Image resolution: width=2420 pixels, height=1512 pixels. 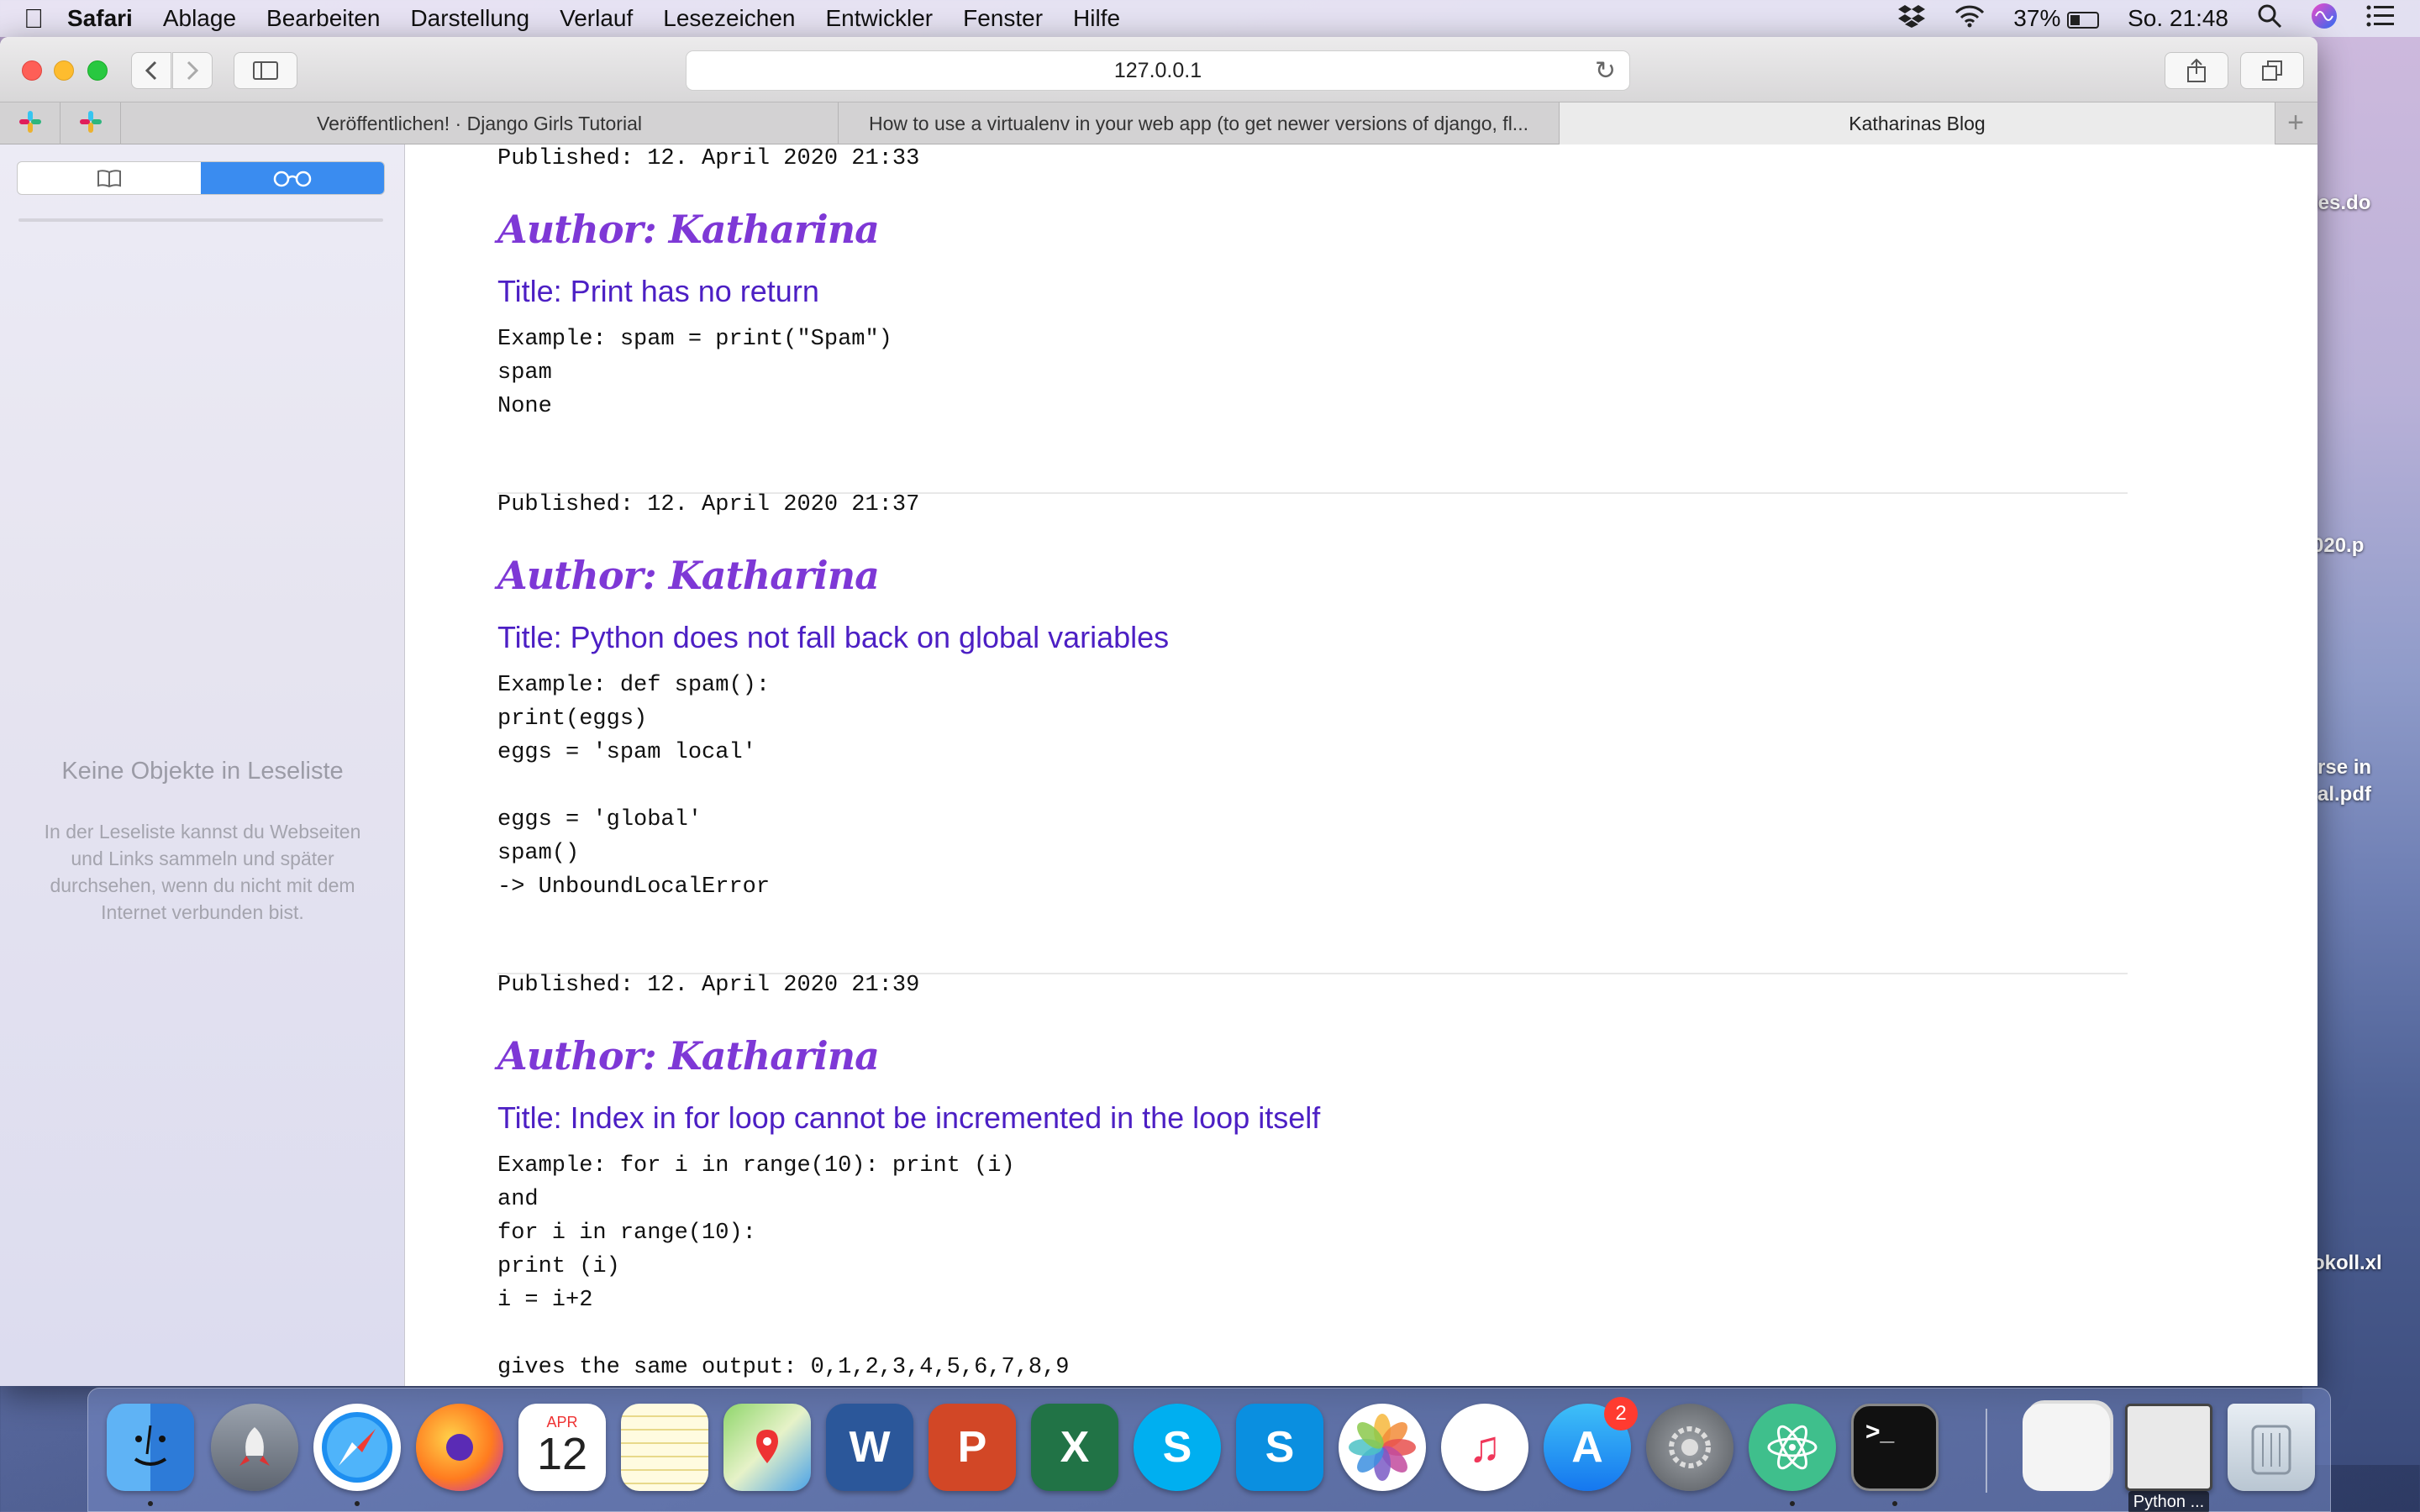 I want to click on sidebar-toggle-button, so click(x=265, y=70).